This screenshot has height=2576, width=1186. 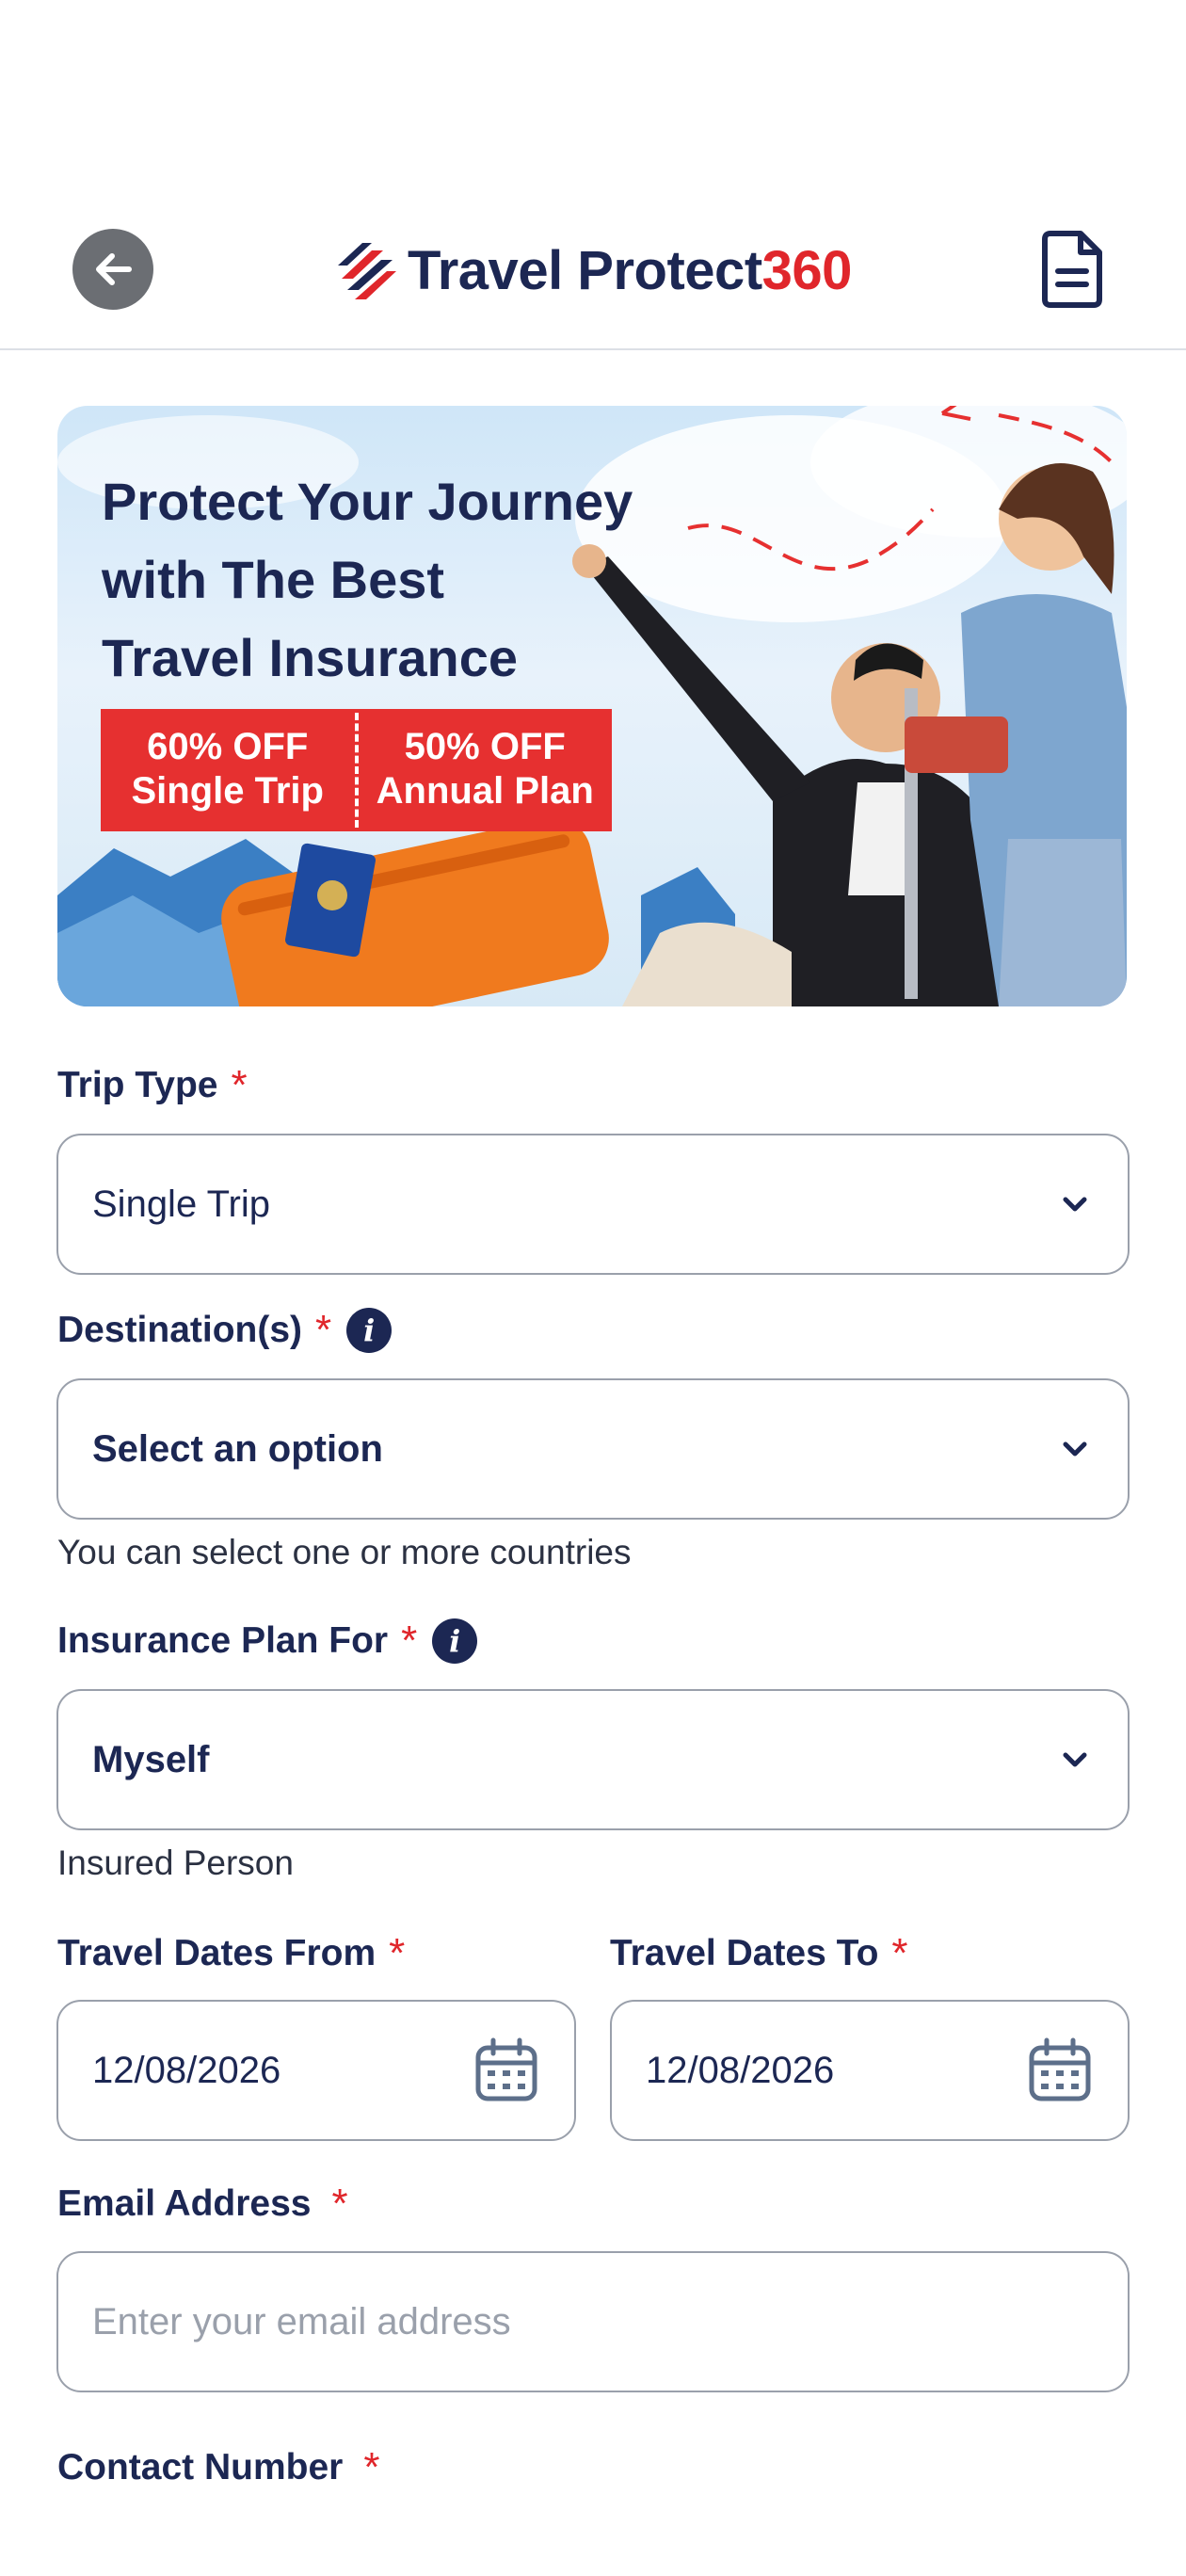 I want to click on date-to-input: 12/08/2026, so click(x=870, y=2070).